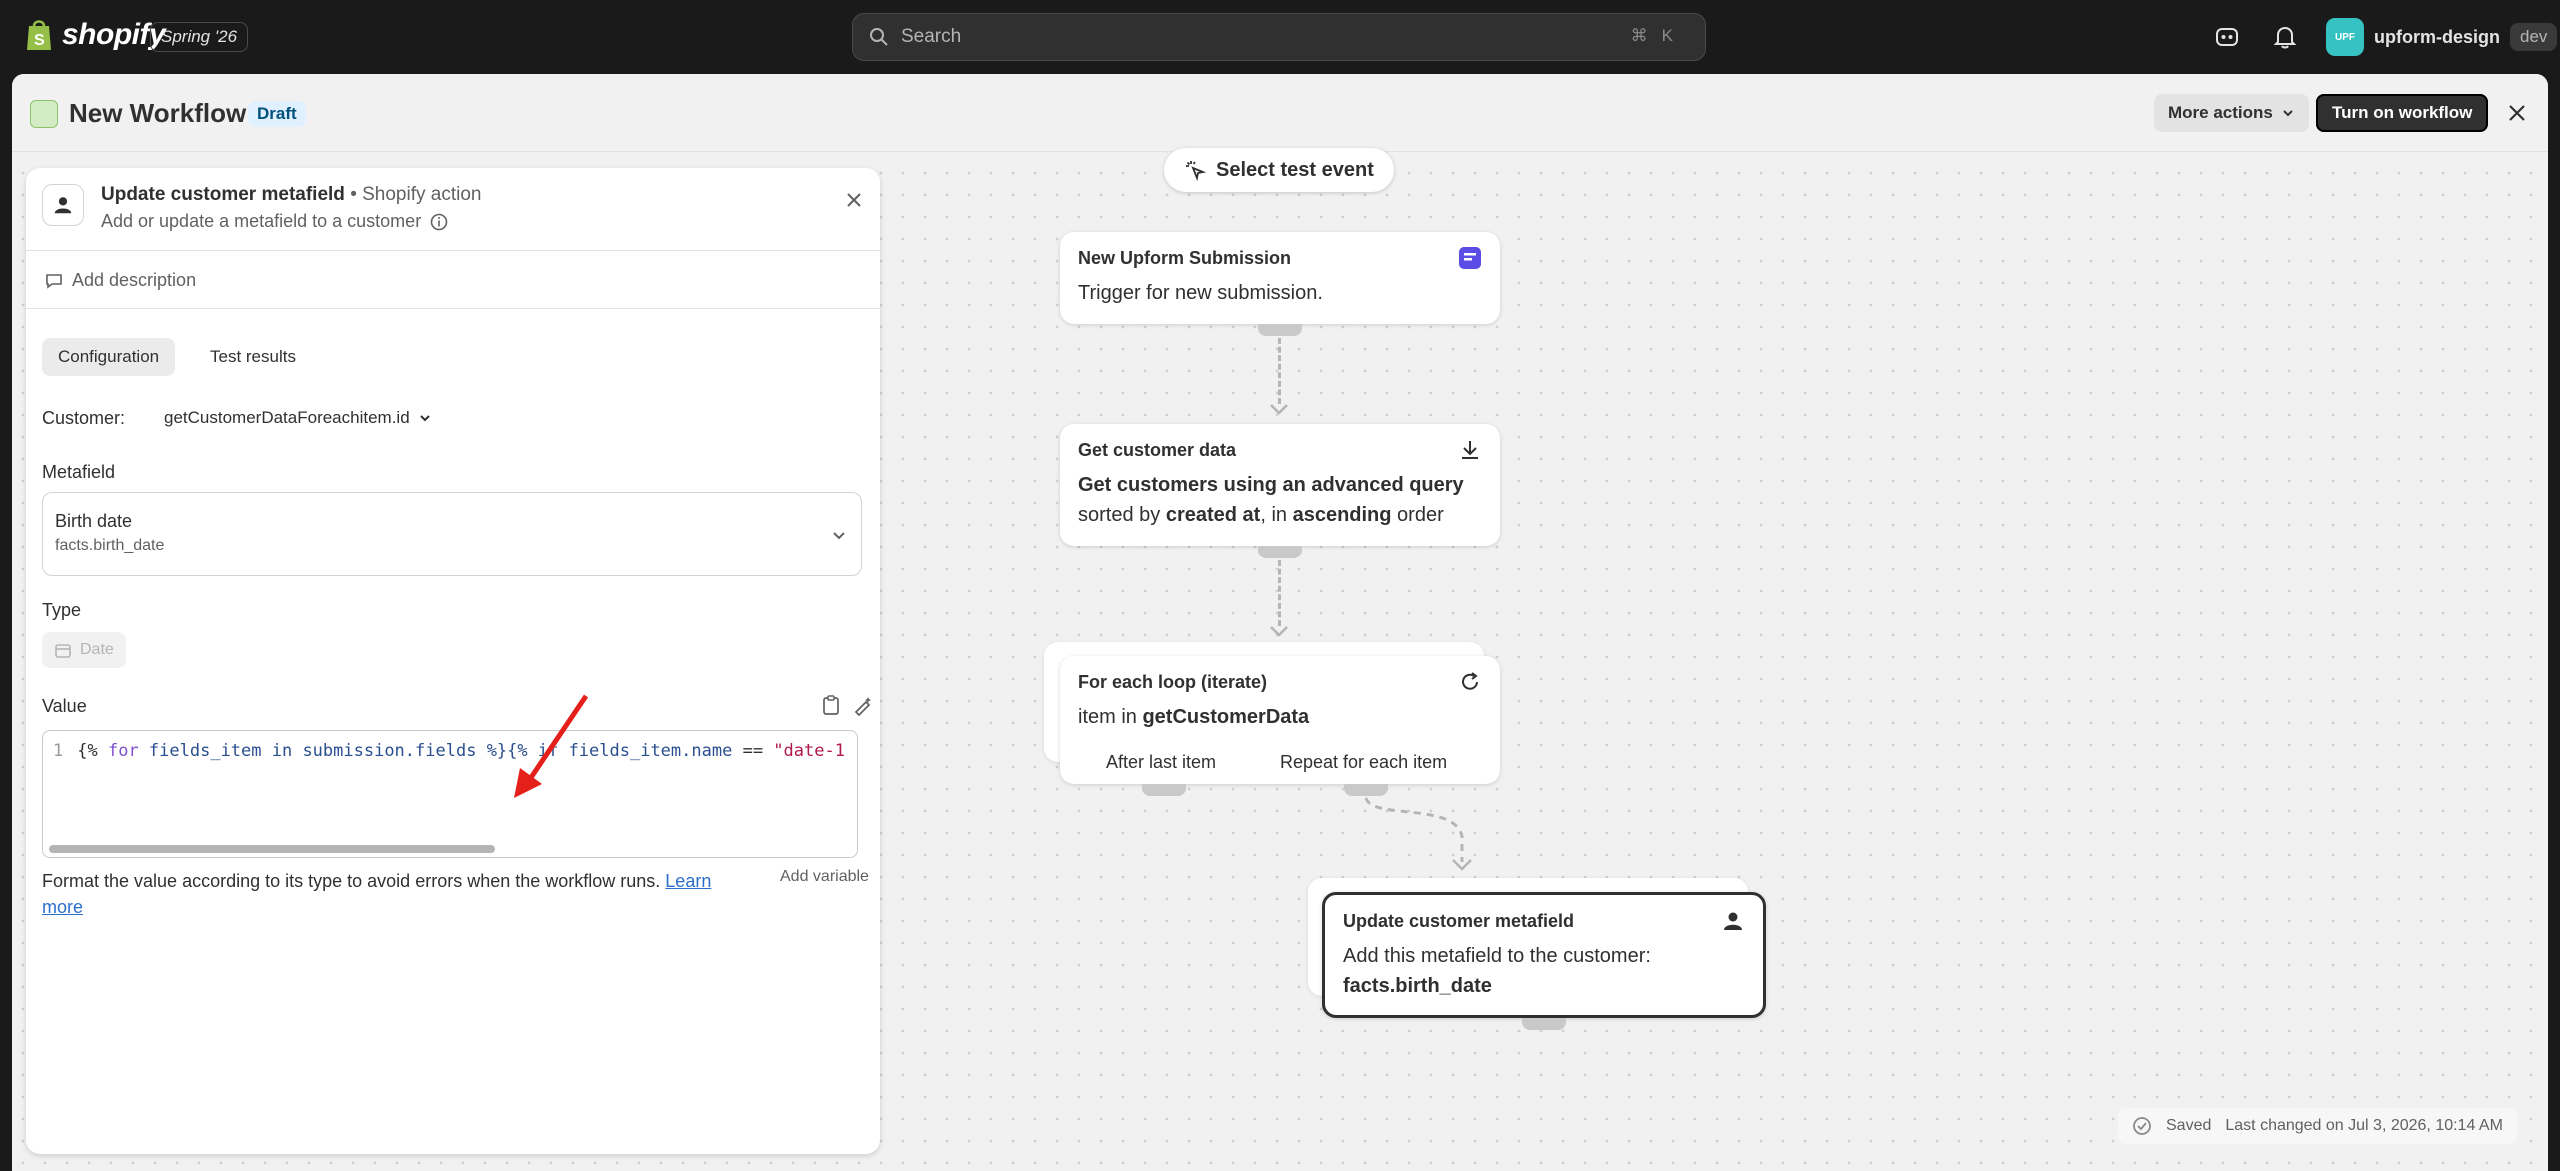 Image resolution: width=2560 pixels, height=1171 pixels. Describe the element at coordinates (440, 751) in the screenshot. I see `code-token: .fields` at that location.